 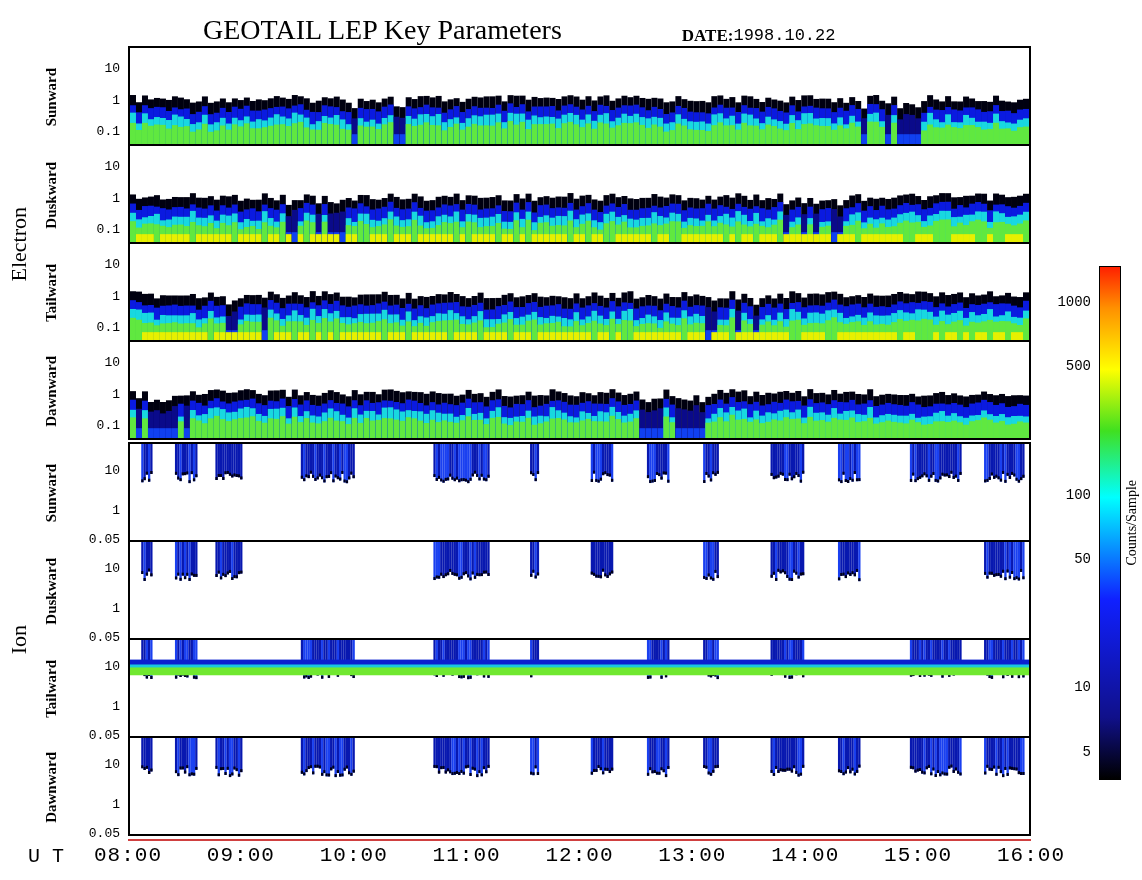 I want to click on time-tick-label: 10:00, so click(x=353, y=855).